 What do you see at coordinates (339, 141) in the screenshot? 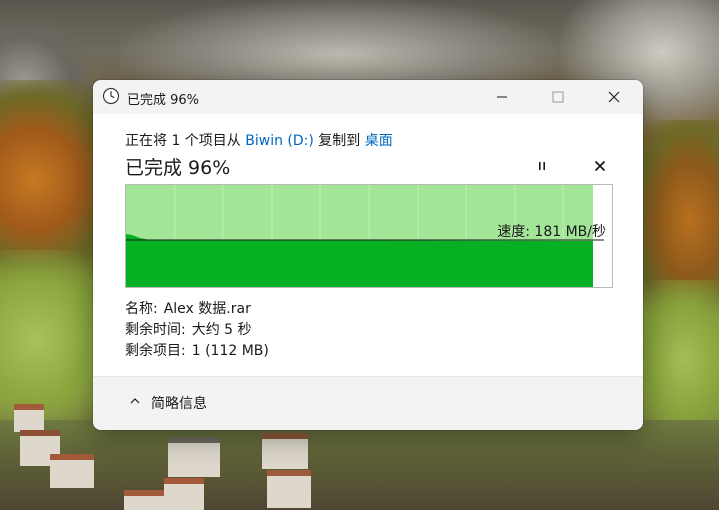
I see `copy-middle: 复制到` at bounding box center [339, 141].